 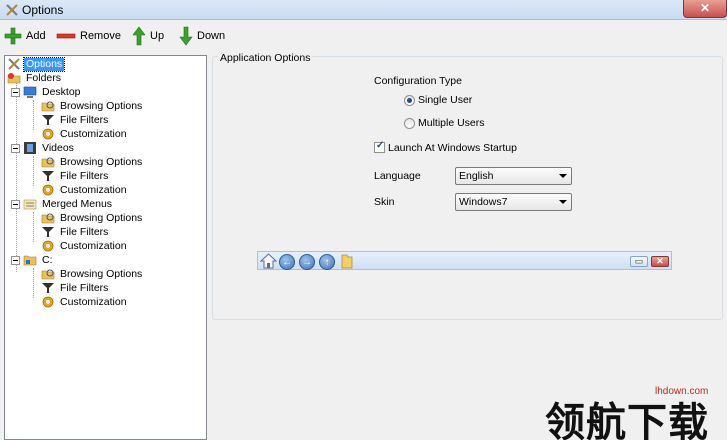 I want to click on tree-node-label: C:, so click(x=47, y=259).